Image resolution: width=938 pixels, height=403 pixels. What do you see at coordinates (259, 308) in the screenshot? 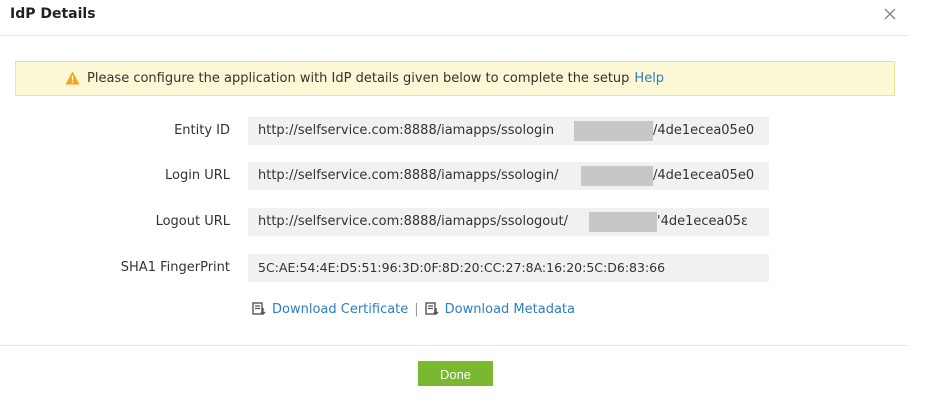
I see `download-certificate-icon` at bounding box center [259, 308].